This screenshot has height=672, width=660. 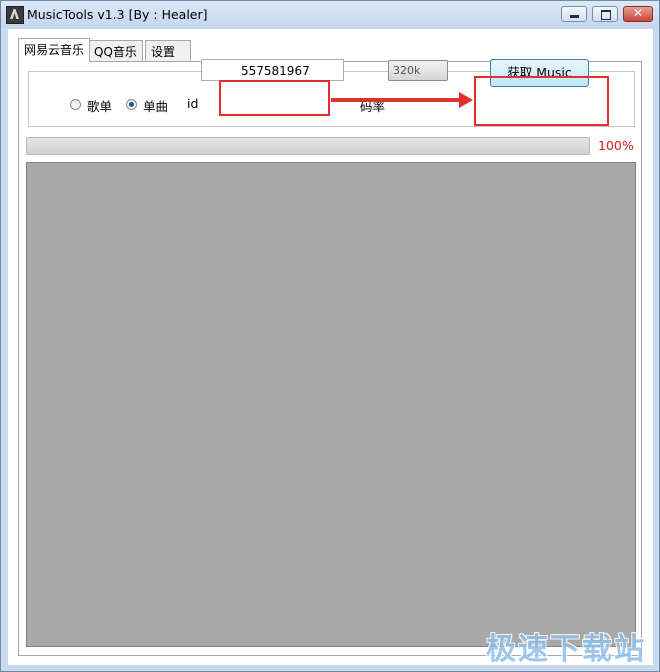 What do you see at coordinates (418, 70) in the screenshot?
I see `bitrate-select: 320k` at bounding box center [418, 70].